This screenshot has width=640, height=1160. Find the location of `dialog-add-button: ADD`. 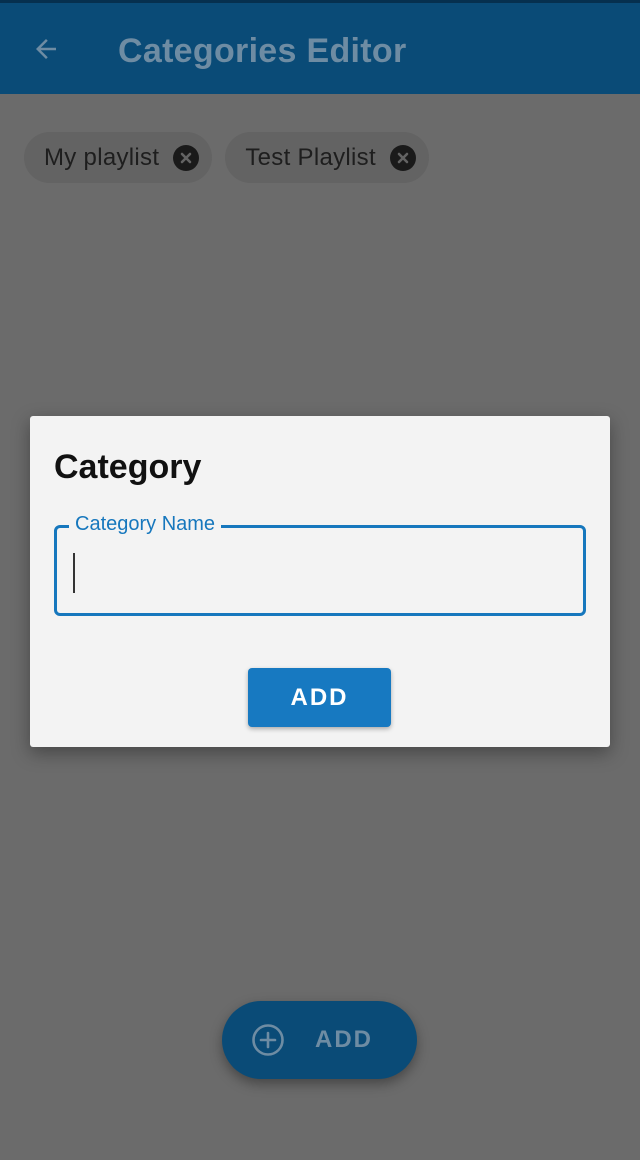

dialog-add-button: ADD is located at coordinates (319, 697).